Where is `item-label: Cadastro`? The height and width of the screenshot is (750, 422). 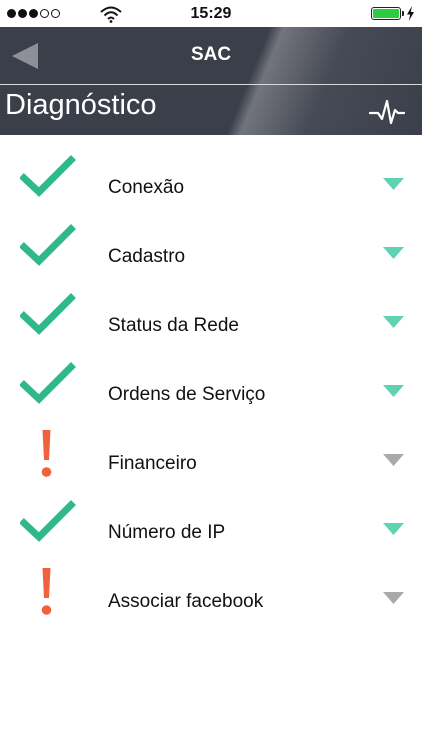
item-label: Cadastro is located at coordinates (147, 256).